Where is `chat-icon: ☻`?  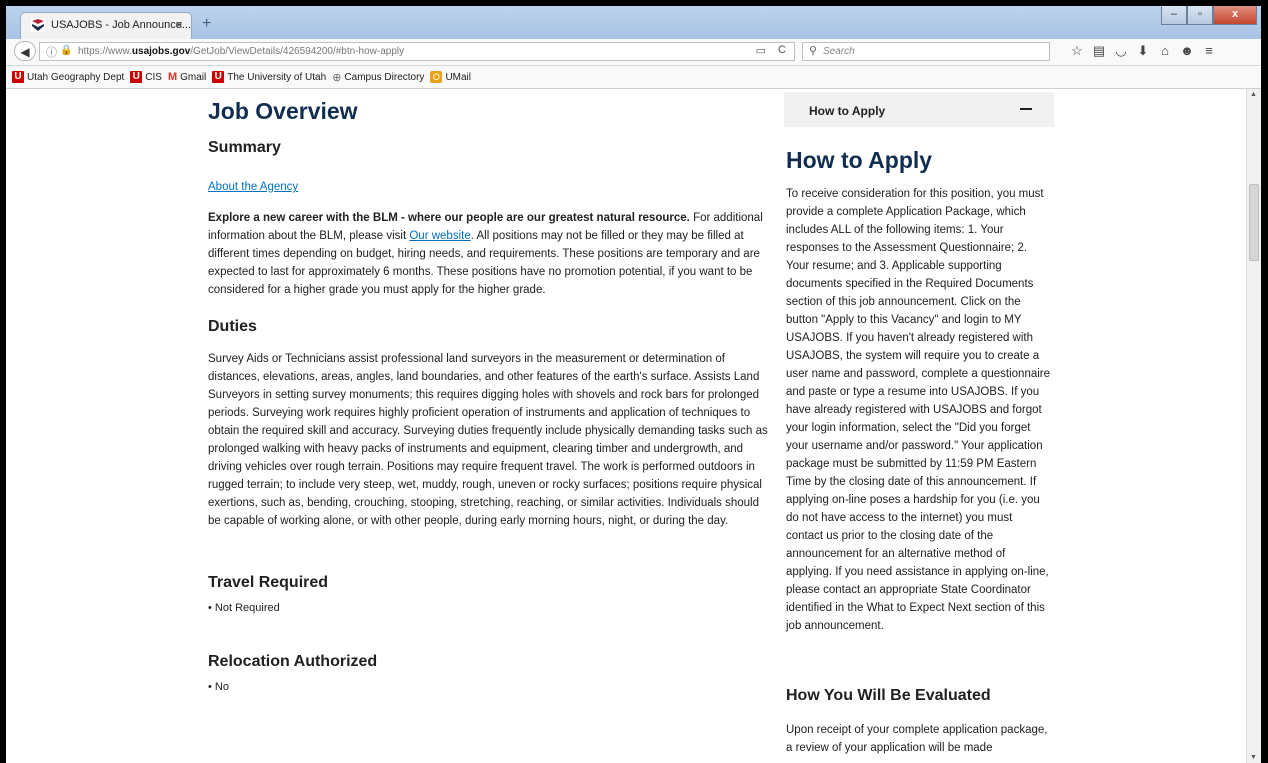
chat-icon: ☻ is located at coordinates (1187, 51).